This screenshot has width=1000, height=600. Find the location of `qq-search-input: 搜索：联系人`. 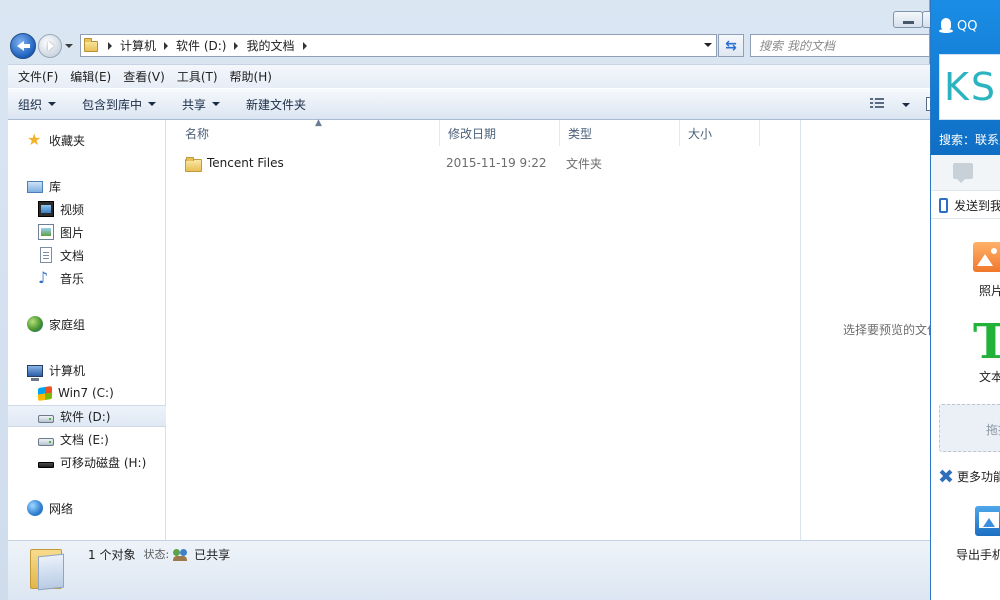

qq-search-input: 搜索：联系人 is located at coordinates (969, 139).